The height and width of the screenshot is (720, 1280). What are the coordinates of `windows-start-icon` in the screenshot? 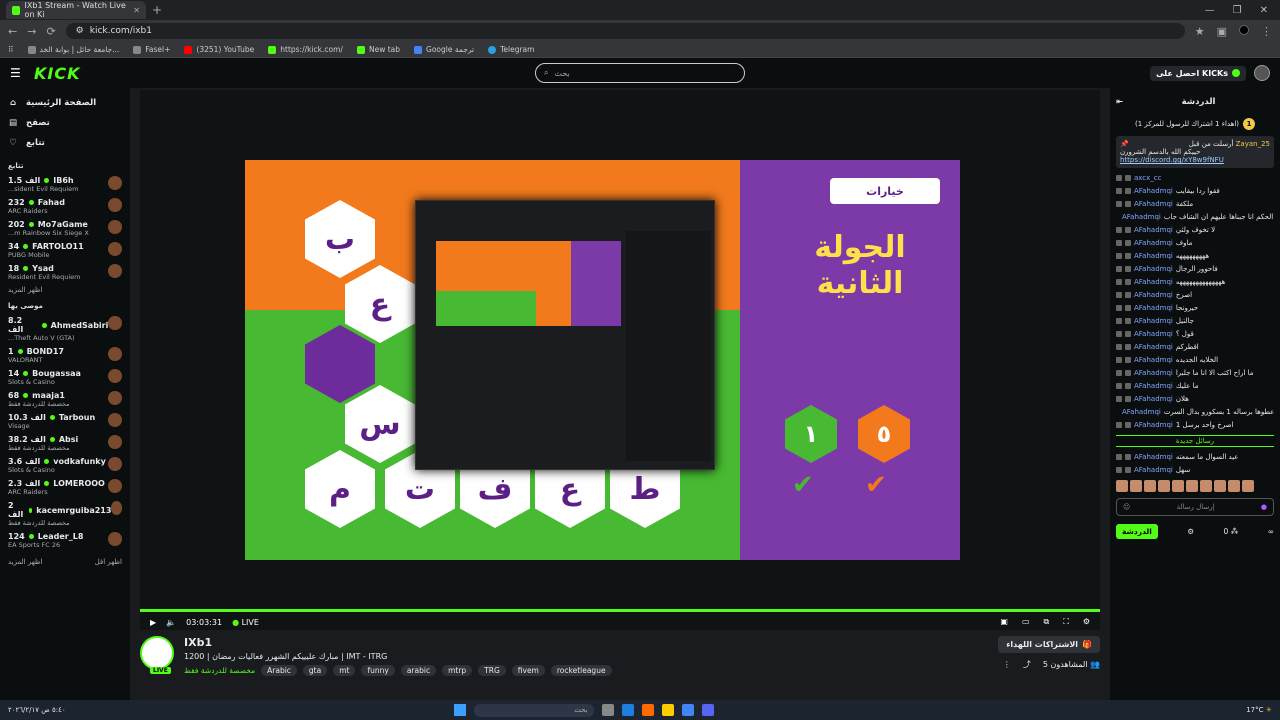 It's located at (459, 710).